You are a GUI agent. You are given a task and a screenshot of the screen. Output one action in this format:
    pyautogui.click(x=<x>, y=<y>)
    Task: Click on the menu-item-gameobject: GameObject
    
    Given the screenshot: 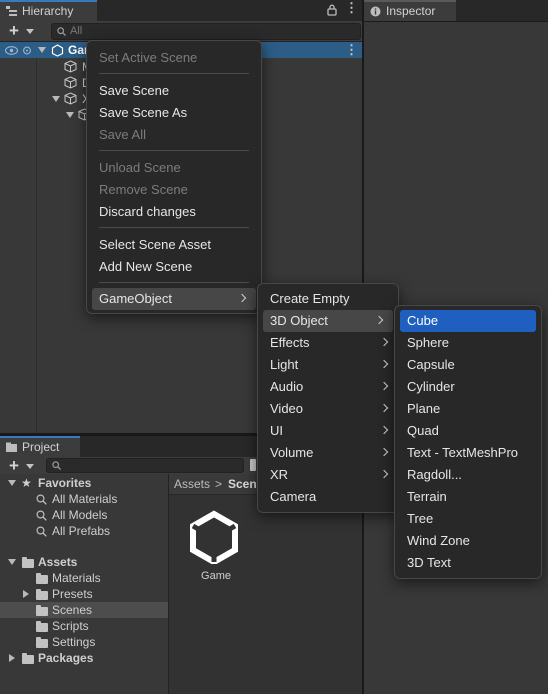 What is the action you would take?
    pyautogui.click(x=174, y=299)
    